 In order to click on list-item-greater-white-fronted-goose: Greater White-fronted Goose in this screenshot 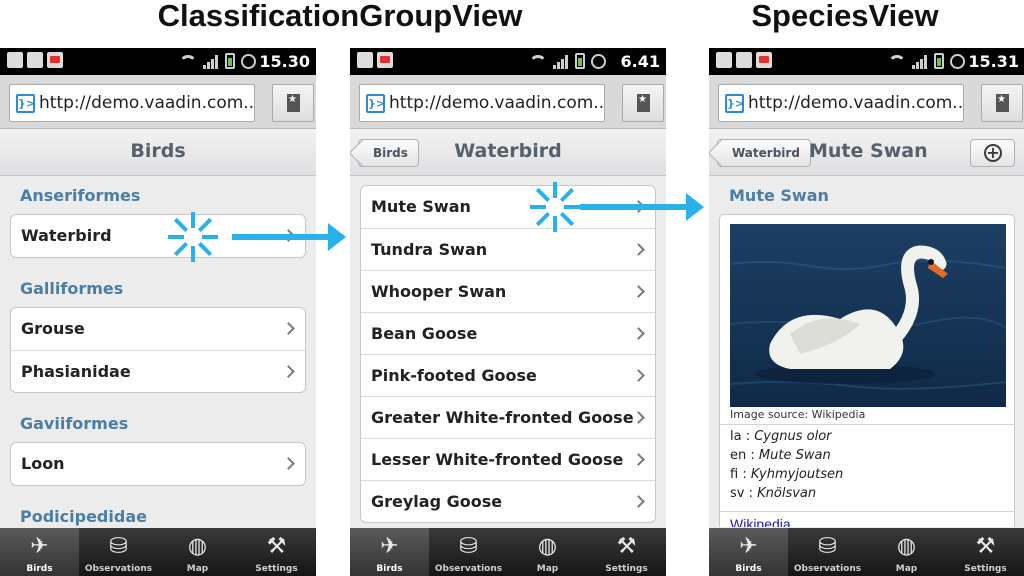, I will do `click(508, 417)`.